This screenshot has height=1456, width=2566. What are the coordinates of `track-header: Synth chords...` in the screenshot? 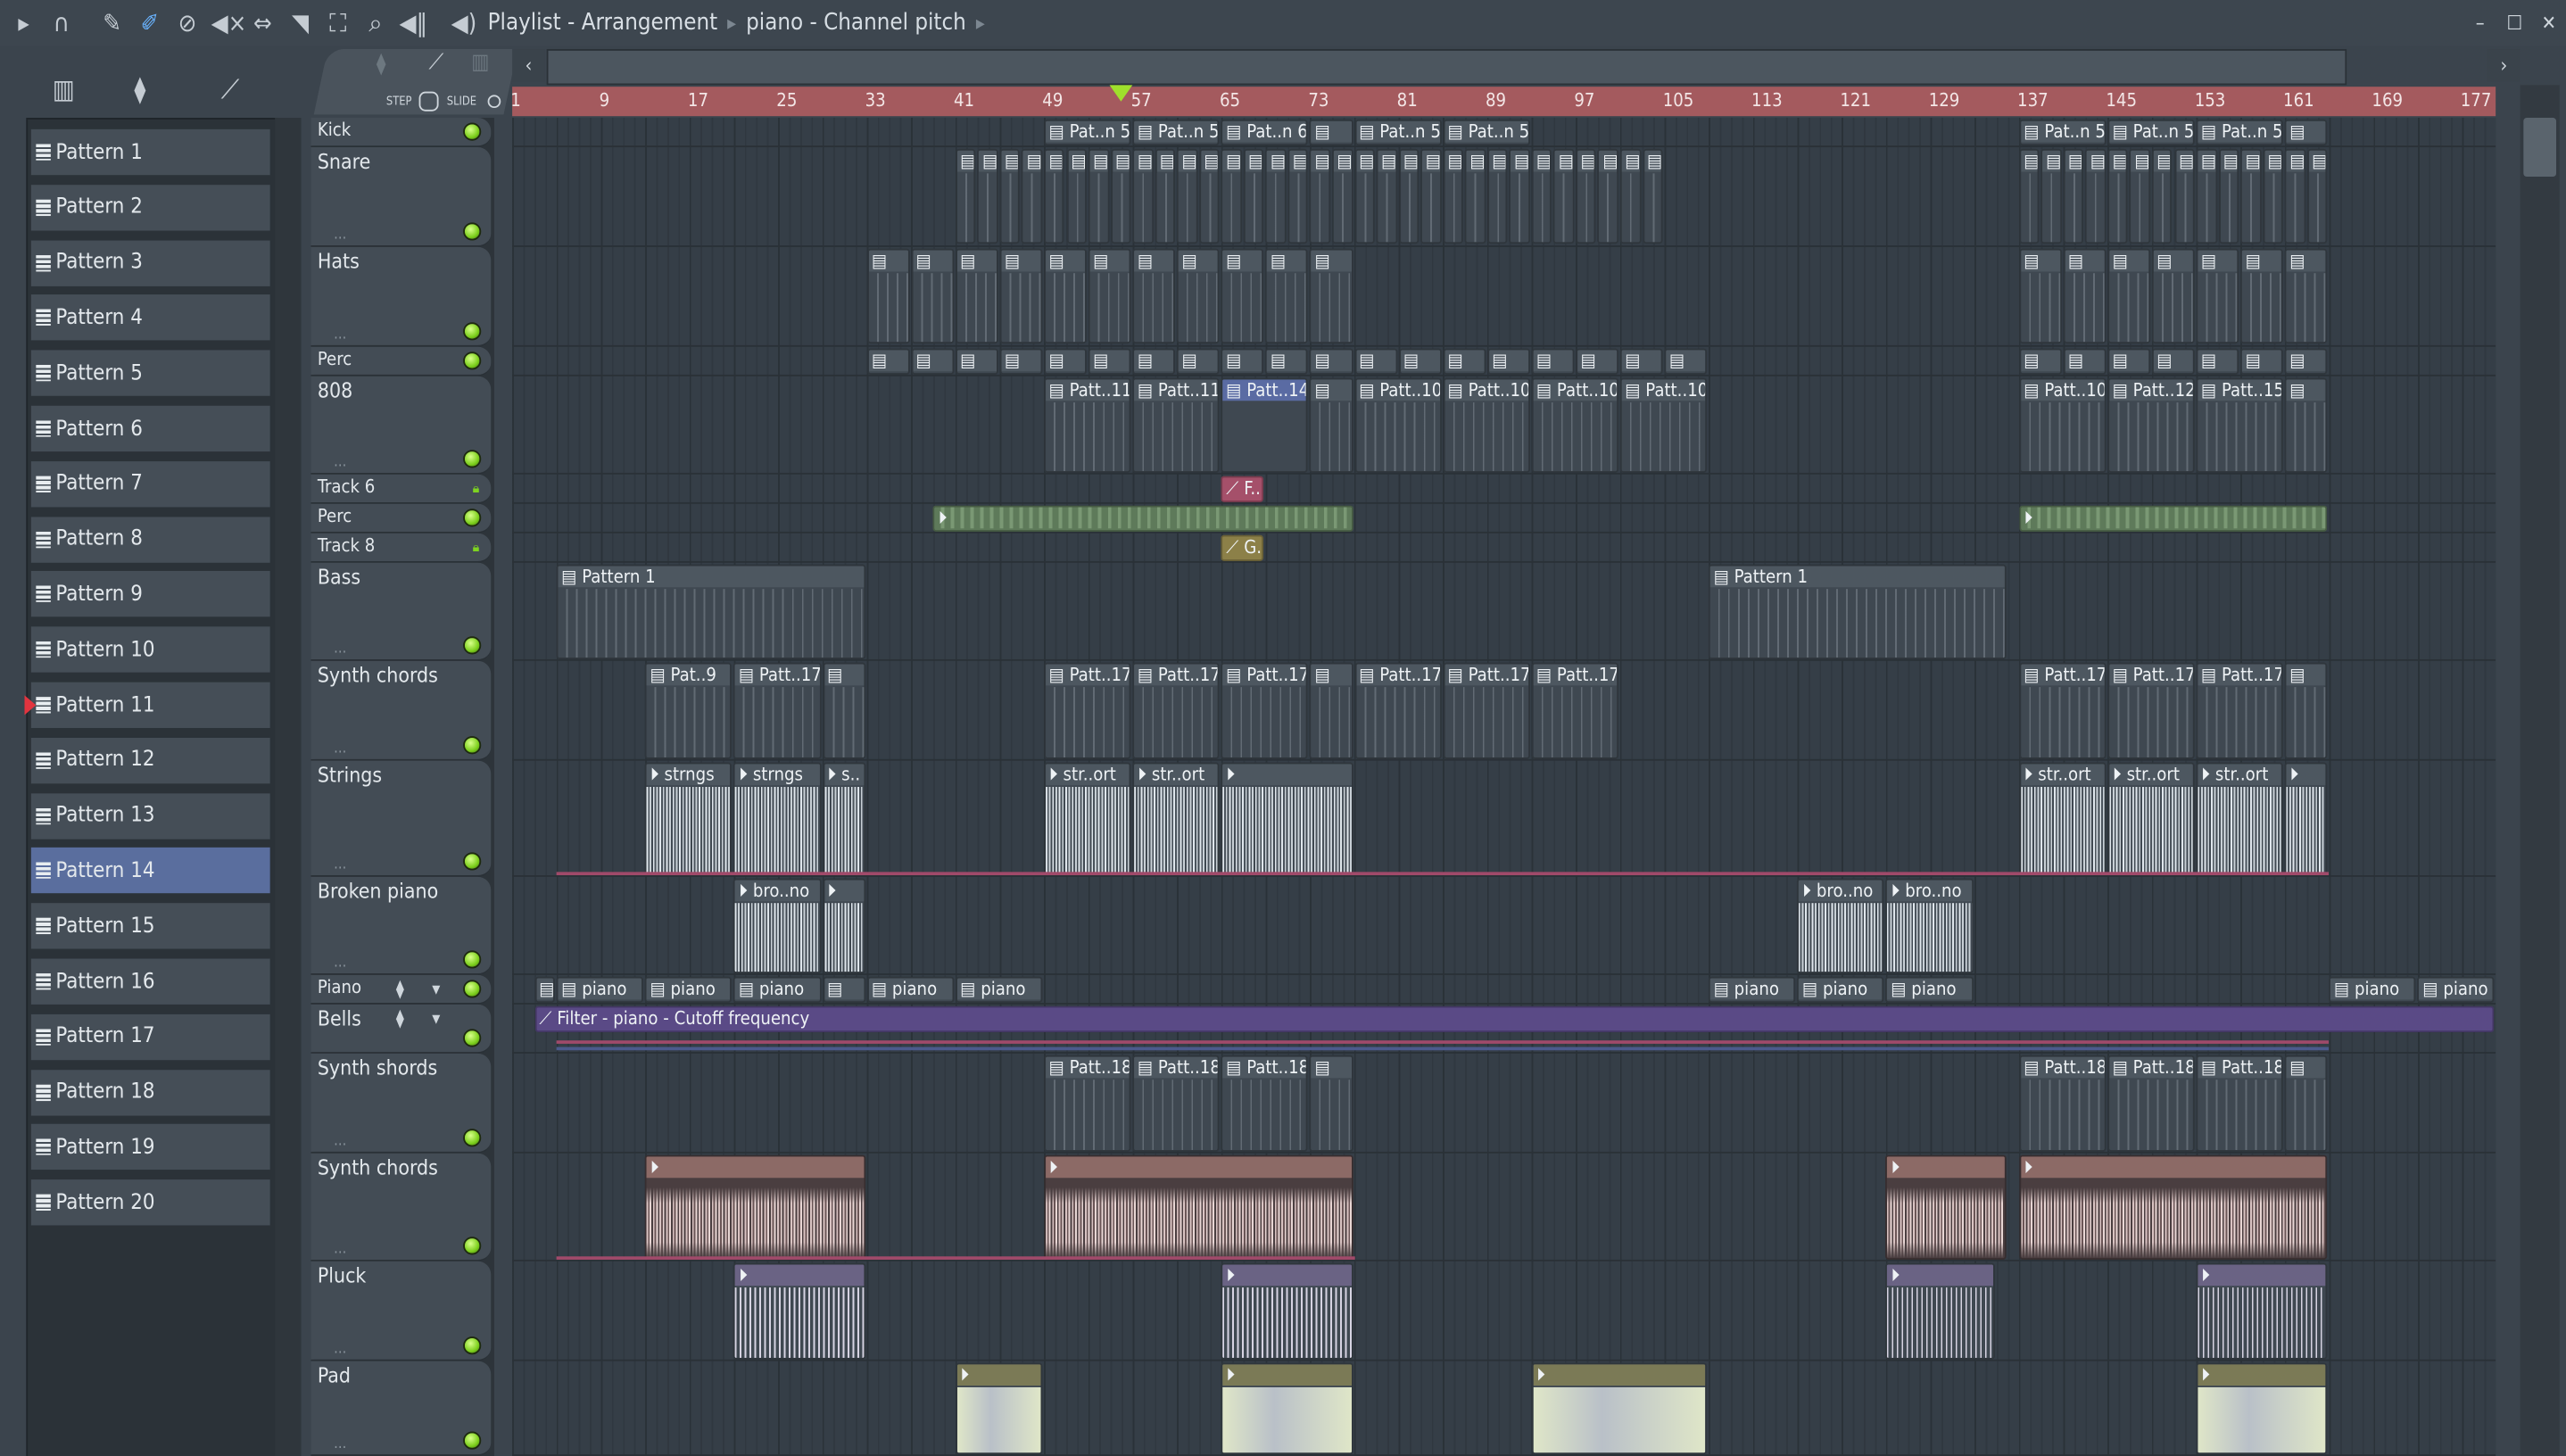 It's located at (401, 1208).